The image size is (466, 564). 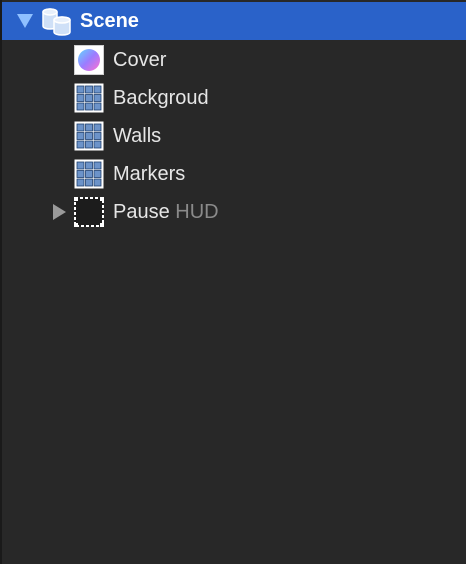 I want to click on sprite-sphere-icon, so click(x=89, y=60).